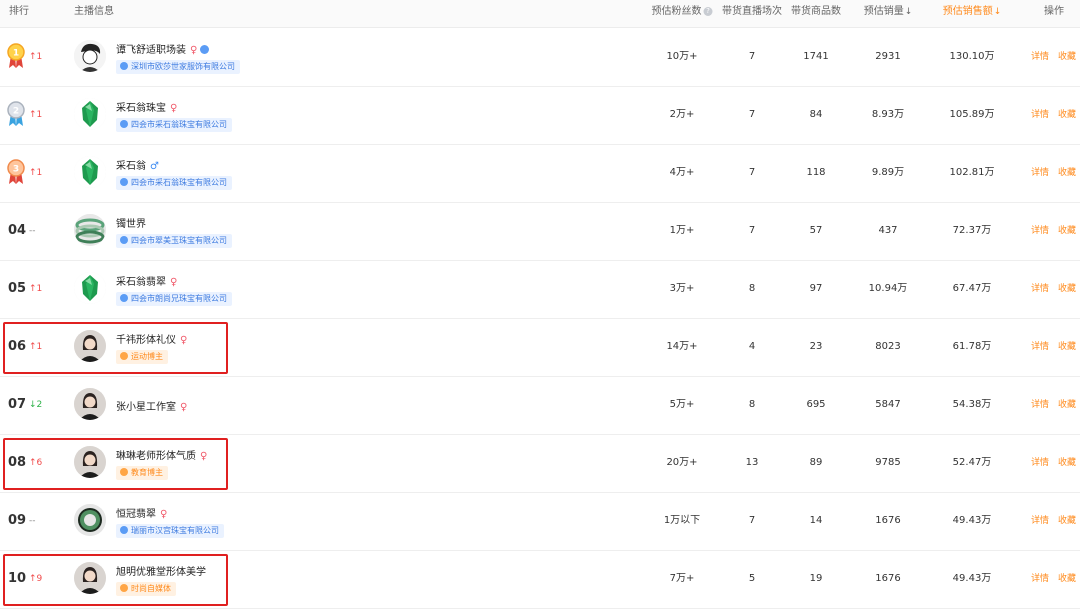 The image size is (1080, 609). What do you see at coordinates (816, 114) in the screenshot?
I see `products-value: 84` at bounding box center [816, 114].